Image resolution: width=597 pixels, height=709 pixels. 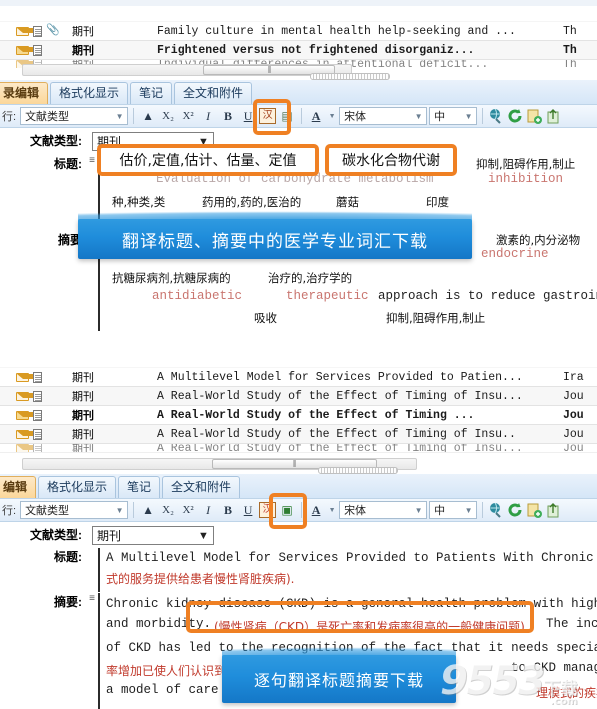 I want to click on tab-label: 录编辑, so click(x=21, y=93).